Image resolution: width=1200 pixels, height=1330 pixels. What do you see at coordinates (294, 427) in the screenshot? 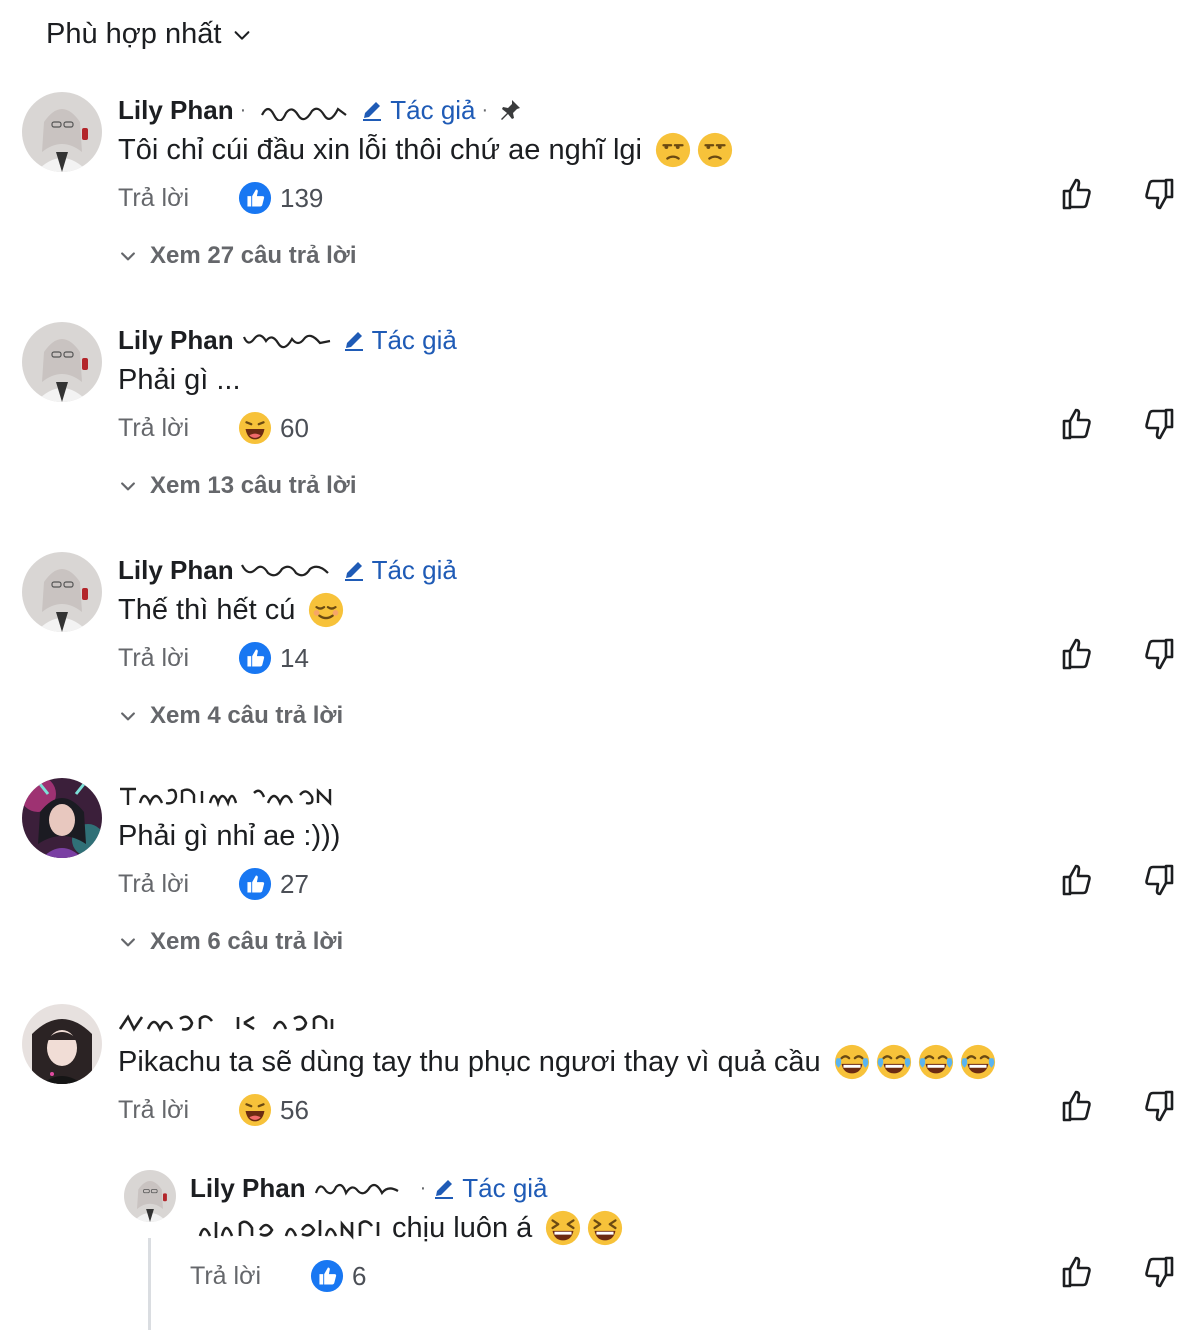
I see `reaction-count: 60` at bounding box center [294, 427].